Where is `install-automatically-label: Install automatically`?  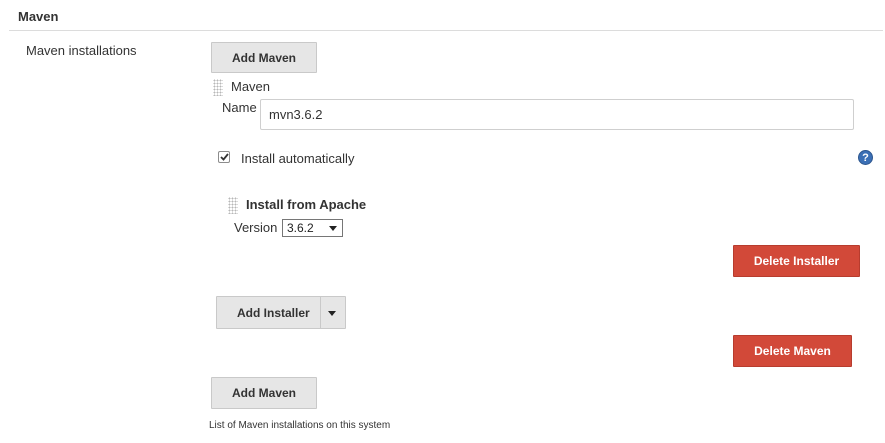
install-automatically-label: Install automatically is located at coordinates (298, 158).